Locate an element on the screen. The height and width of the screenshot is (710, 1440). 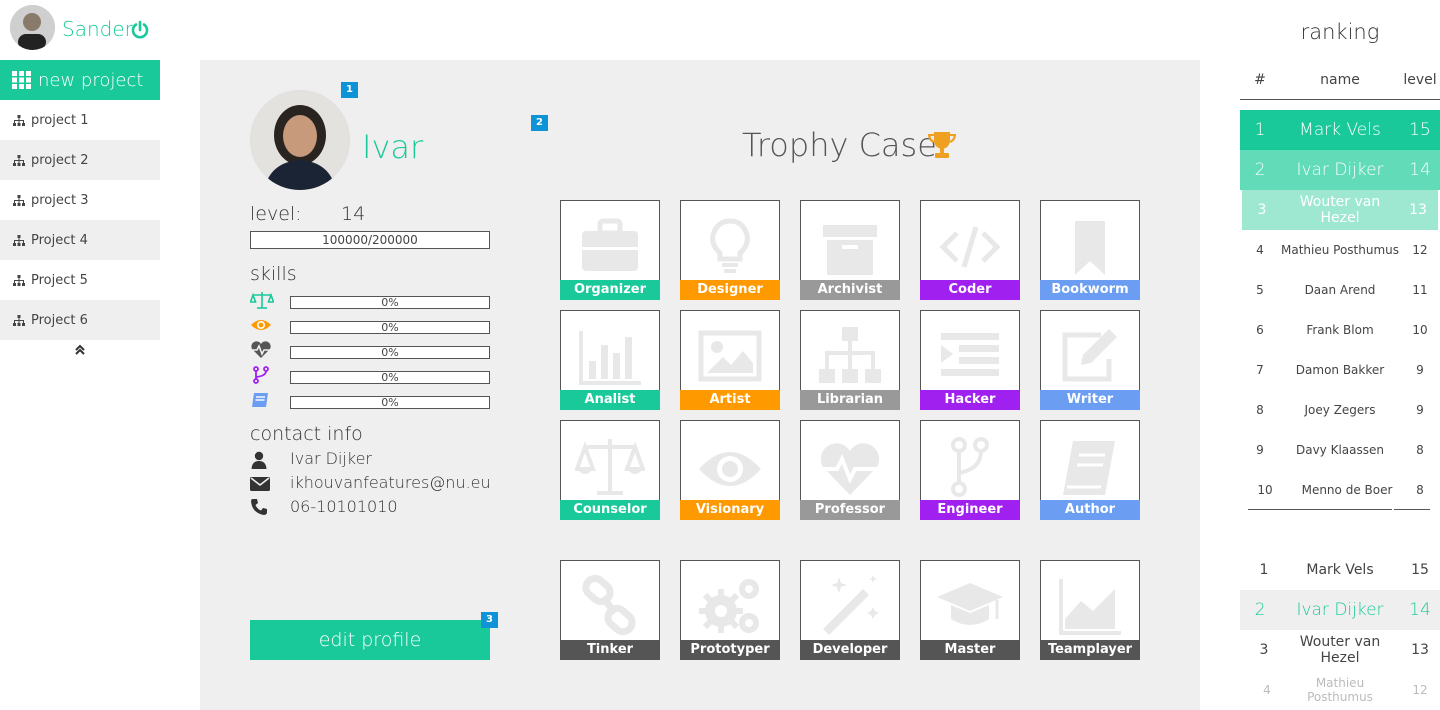
heartbeat-icon is located at coordinates (261, 350).